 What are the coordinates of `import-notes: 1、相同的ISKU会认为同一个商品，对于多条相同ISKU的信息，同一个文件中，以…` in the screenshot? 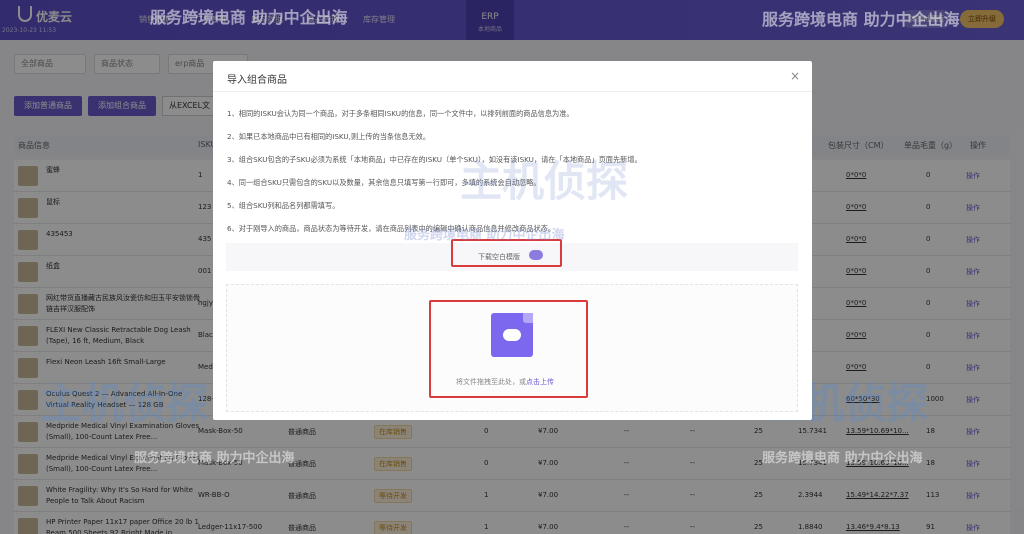 It's located at (512, 178).